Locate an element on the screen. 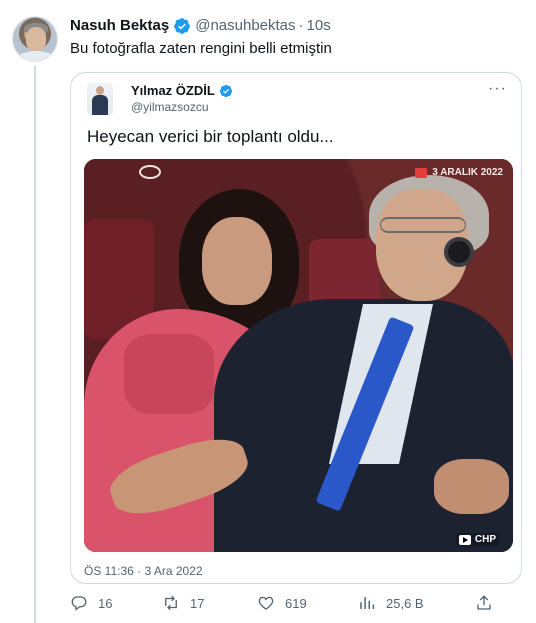 The image size is (536, 623). reply-icon is located at coordinates (79, 603).